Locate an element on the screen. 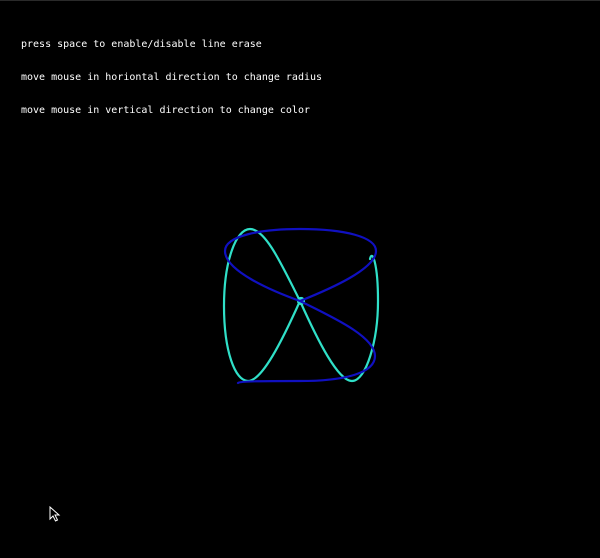  cyan-left-lobe is located at coordinates (262, 305).